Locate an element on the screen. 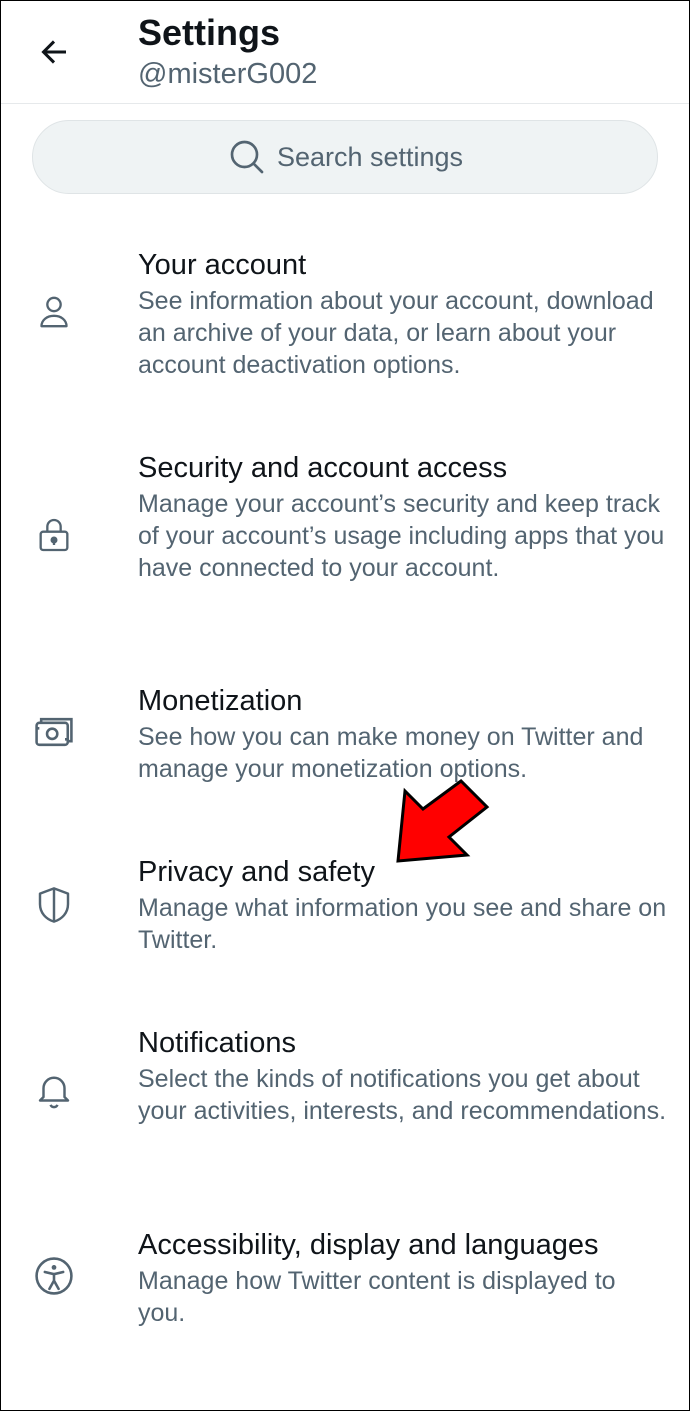  accessibility-icon is located at coordinates (54, 1276).